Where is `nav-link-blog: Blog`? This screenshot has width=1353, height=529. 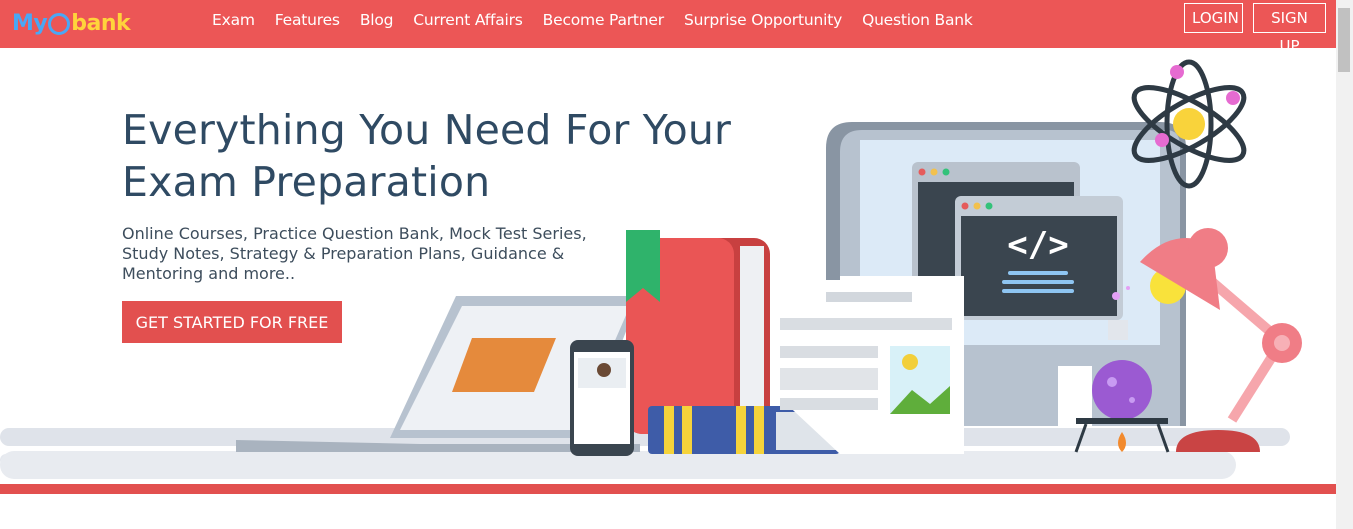 nav-link-blog: Blog is located at coordinates (377, 20).